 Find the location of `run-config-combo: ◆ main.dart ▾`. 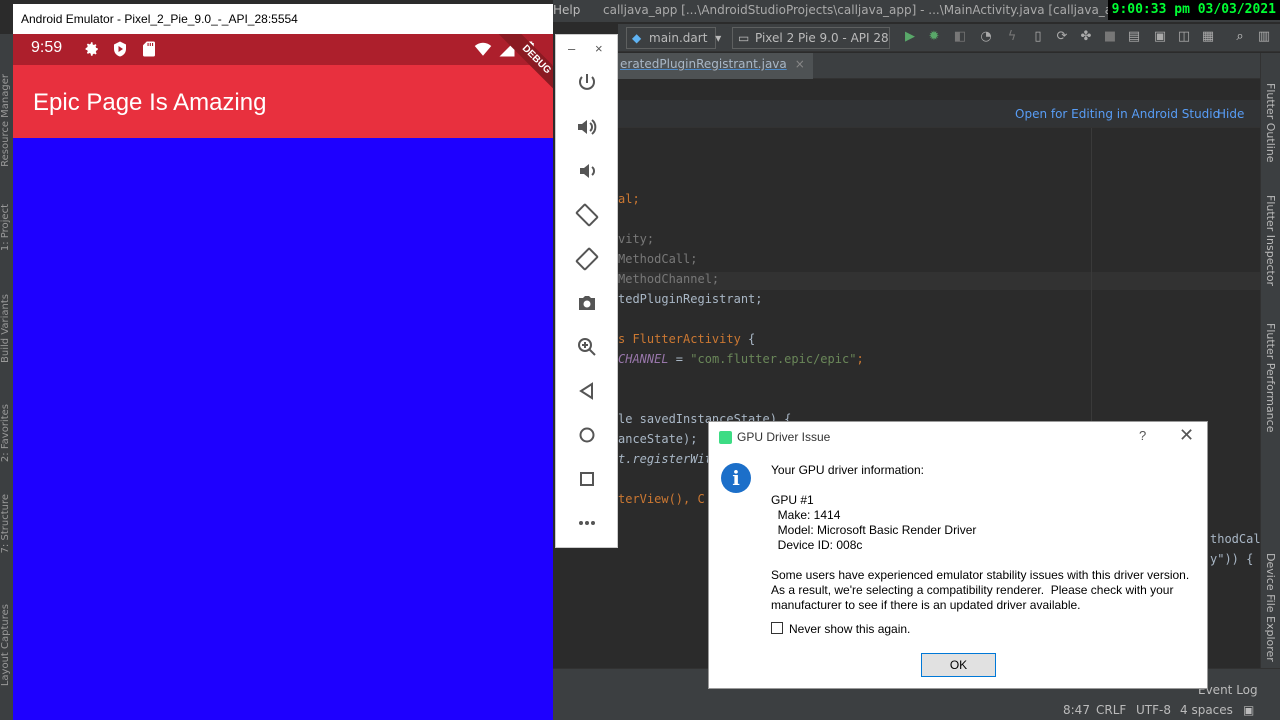

run-config-combo: ◆ main.dart ▾ is located at coordinates (673, 38).